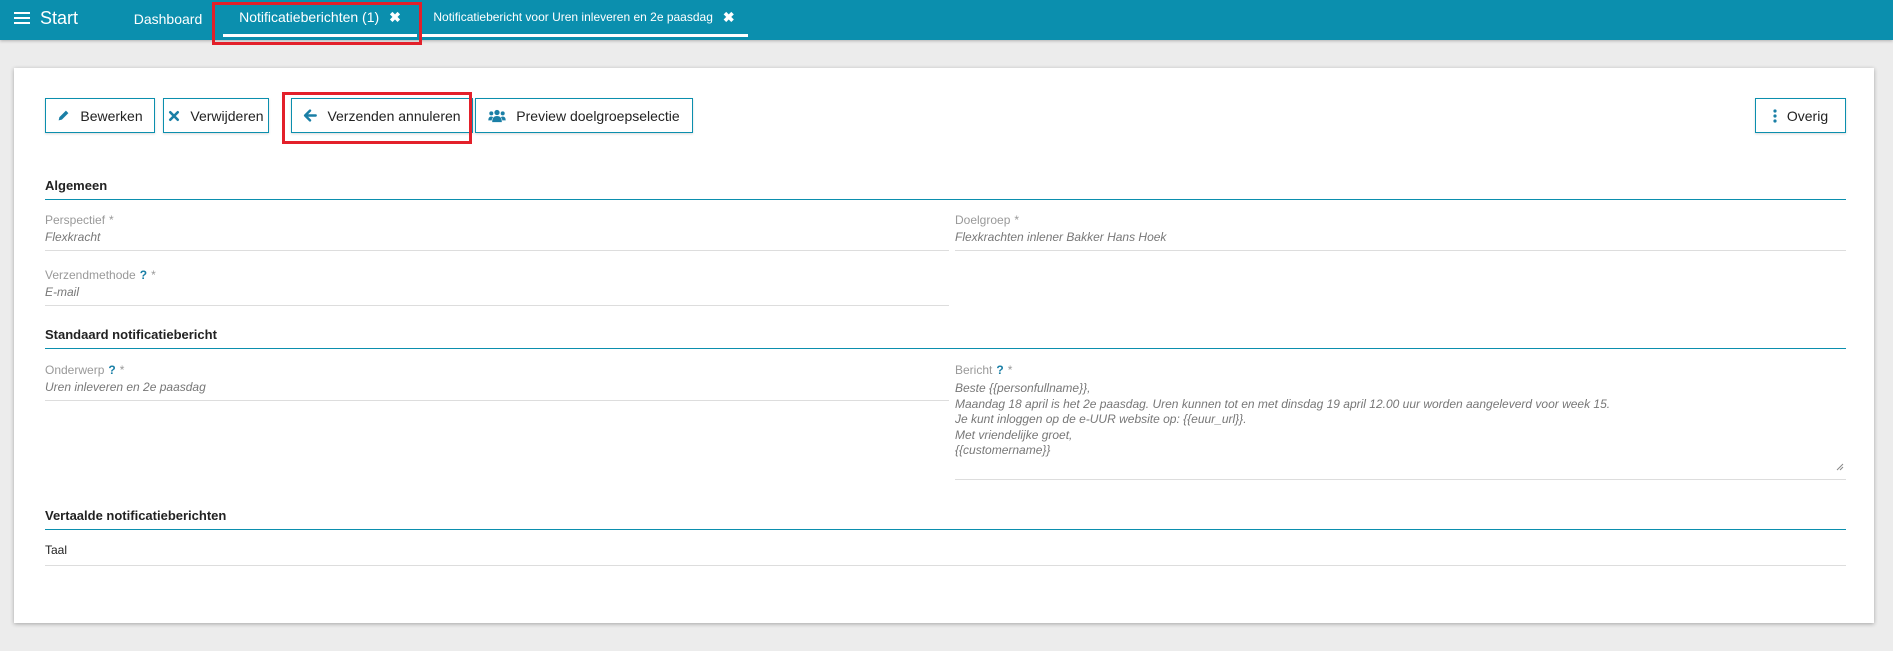 The width and height of the screenshot is (1893, 651). I want to click on perspective-field: Perspectief * Flexkracht, so click(497, 232).